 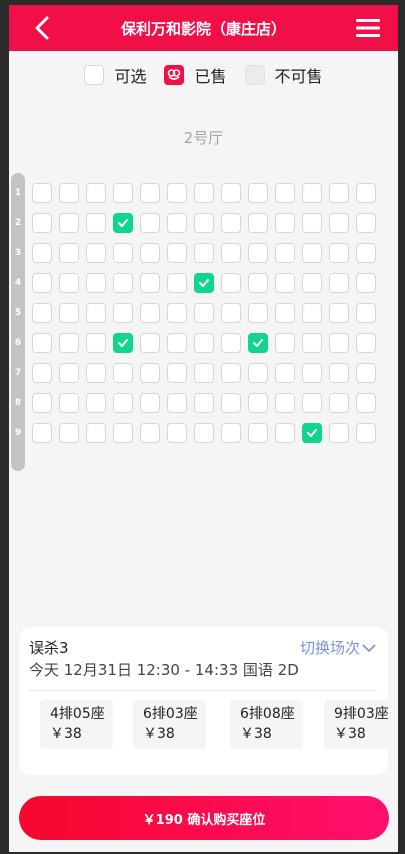 What do you see at coordinates (169, 724) in the screenshot?
I see `ticket-card: 6排03座 ￥38` at bounding box center [169, 724].